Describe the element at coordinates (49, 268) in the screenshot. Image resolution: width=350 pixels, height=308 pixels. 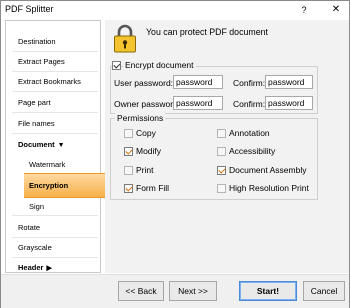
I see `chevron-right-icon: ▶` at that location.